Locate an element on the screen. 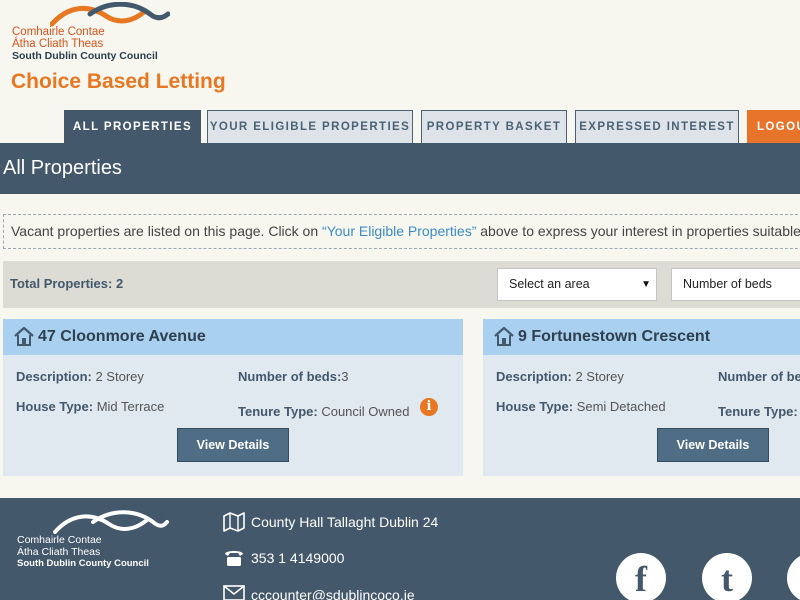 Image resolution: width=800 pixels, height=600 pixels. tab-your-eligible-properties: YOUR ELIGIBLE PROPERTIES is located at coordinates (310, 126).